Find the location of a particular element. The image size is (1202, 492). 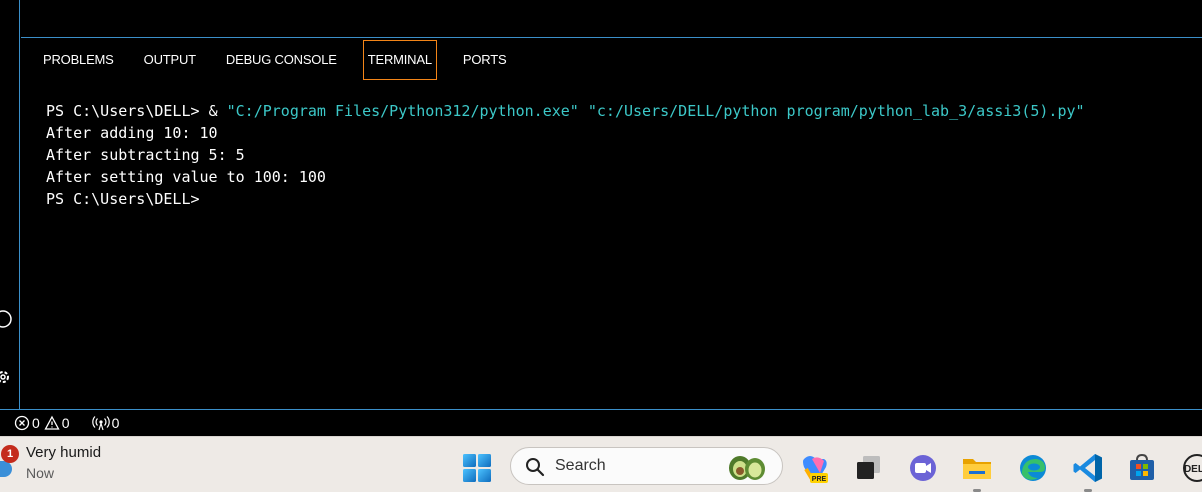

svg-text: PRE is located at coordinates (819, 479).